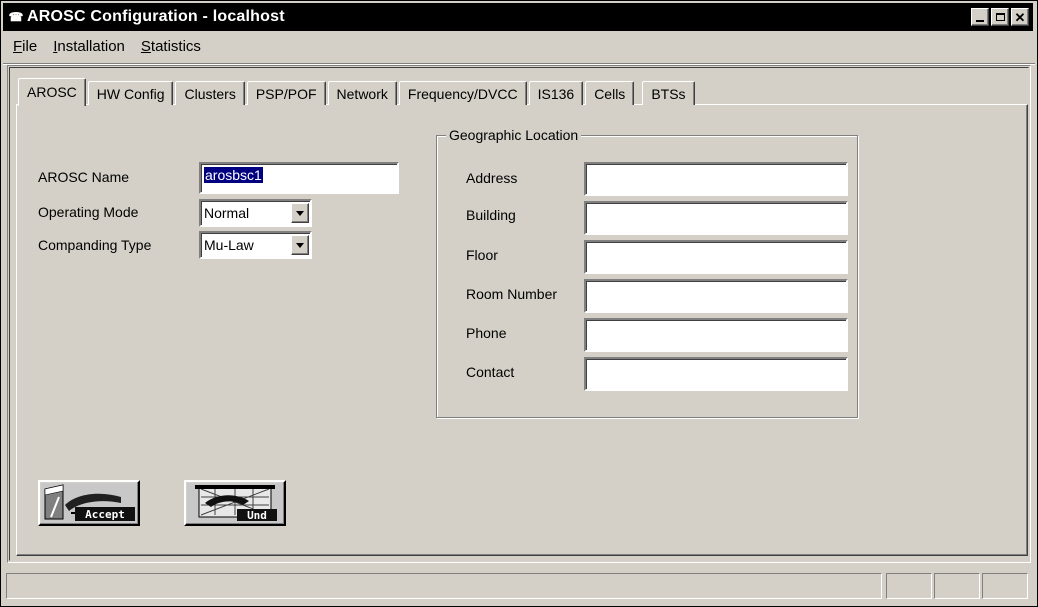  Describe the element at coordinates (716, 257) in the screenshot. I see `floor-input` at that location.